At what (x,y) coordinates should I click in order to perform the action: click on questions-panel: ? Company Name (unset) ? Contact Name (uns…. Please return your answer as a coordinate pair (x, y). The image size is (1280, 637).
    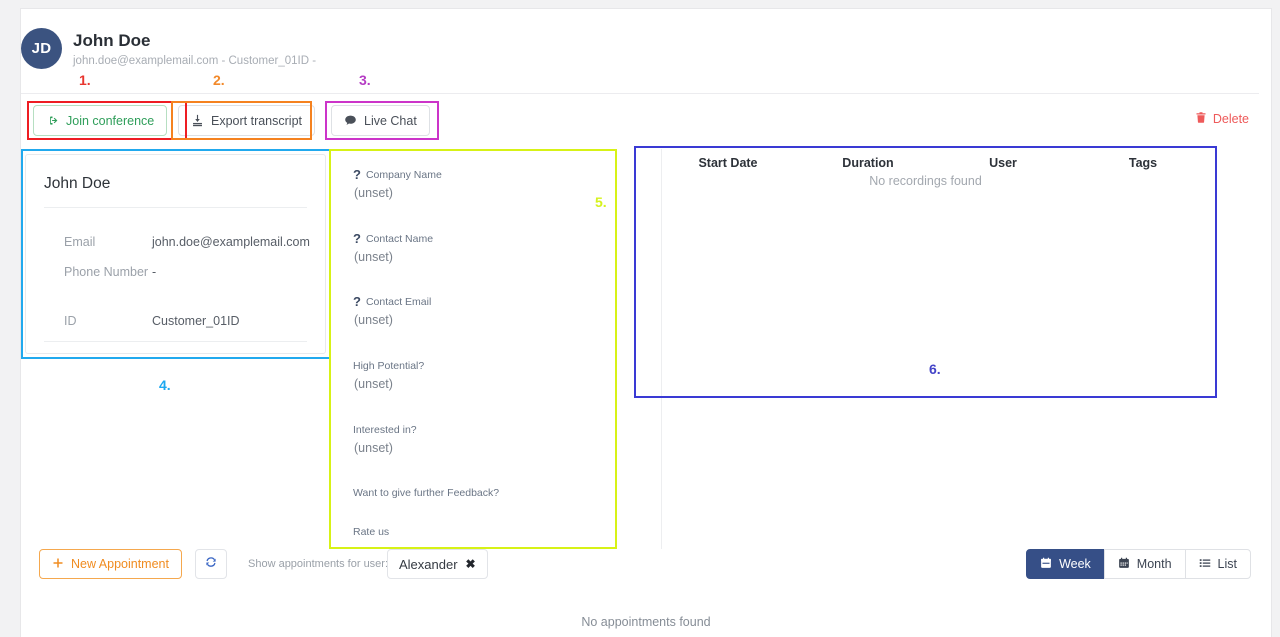
    Looking at the image, I should click on (473, 349).